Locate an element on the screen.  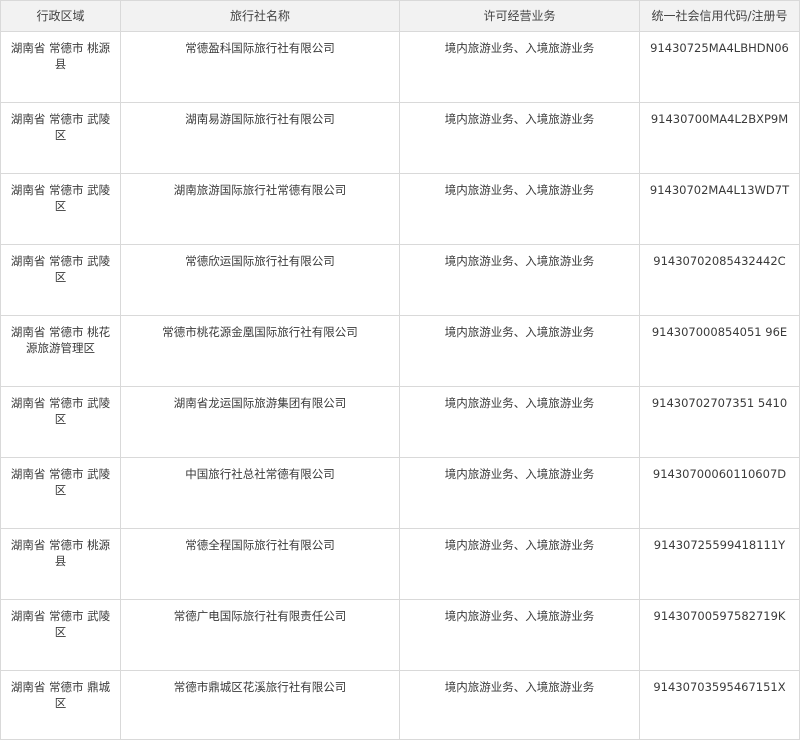
table-header: 行政区域 旅行社名称 许可经营业务 统一社会信用代码/注册号 is located at coordinates (400, 16).